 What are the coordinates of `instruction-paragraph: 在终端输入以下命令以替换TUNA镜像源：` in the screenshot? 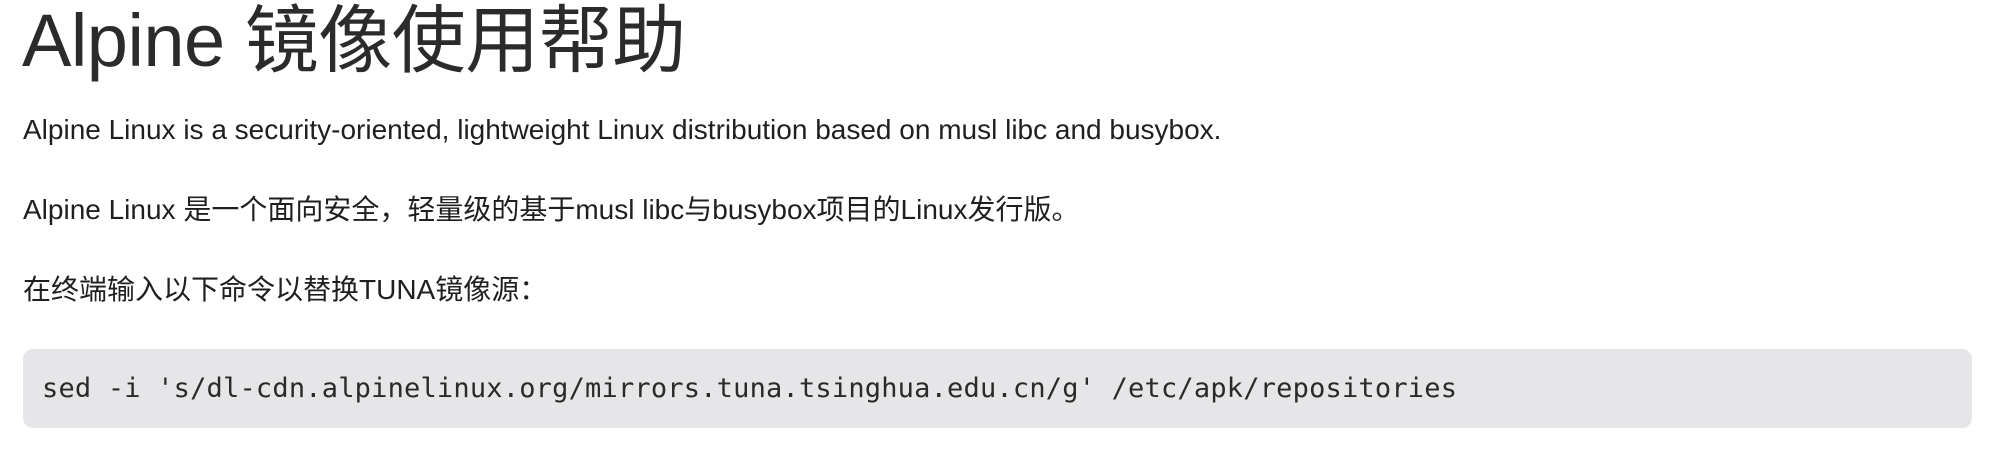 It's located at (285, 289).